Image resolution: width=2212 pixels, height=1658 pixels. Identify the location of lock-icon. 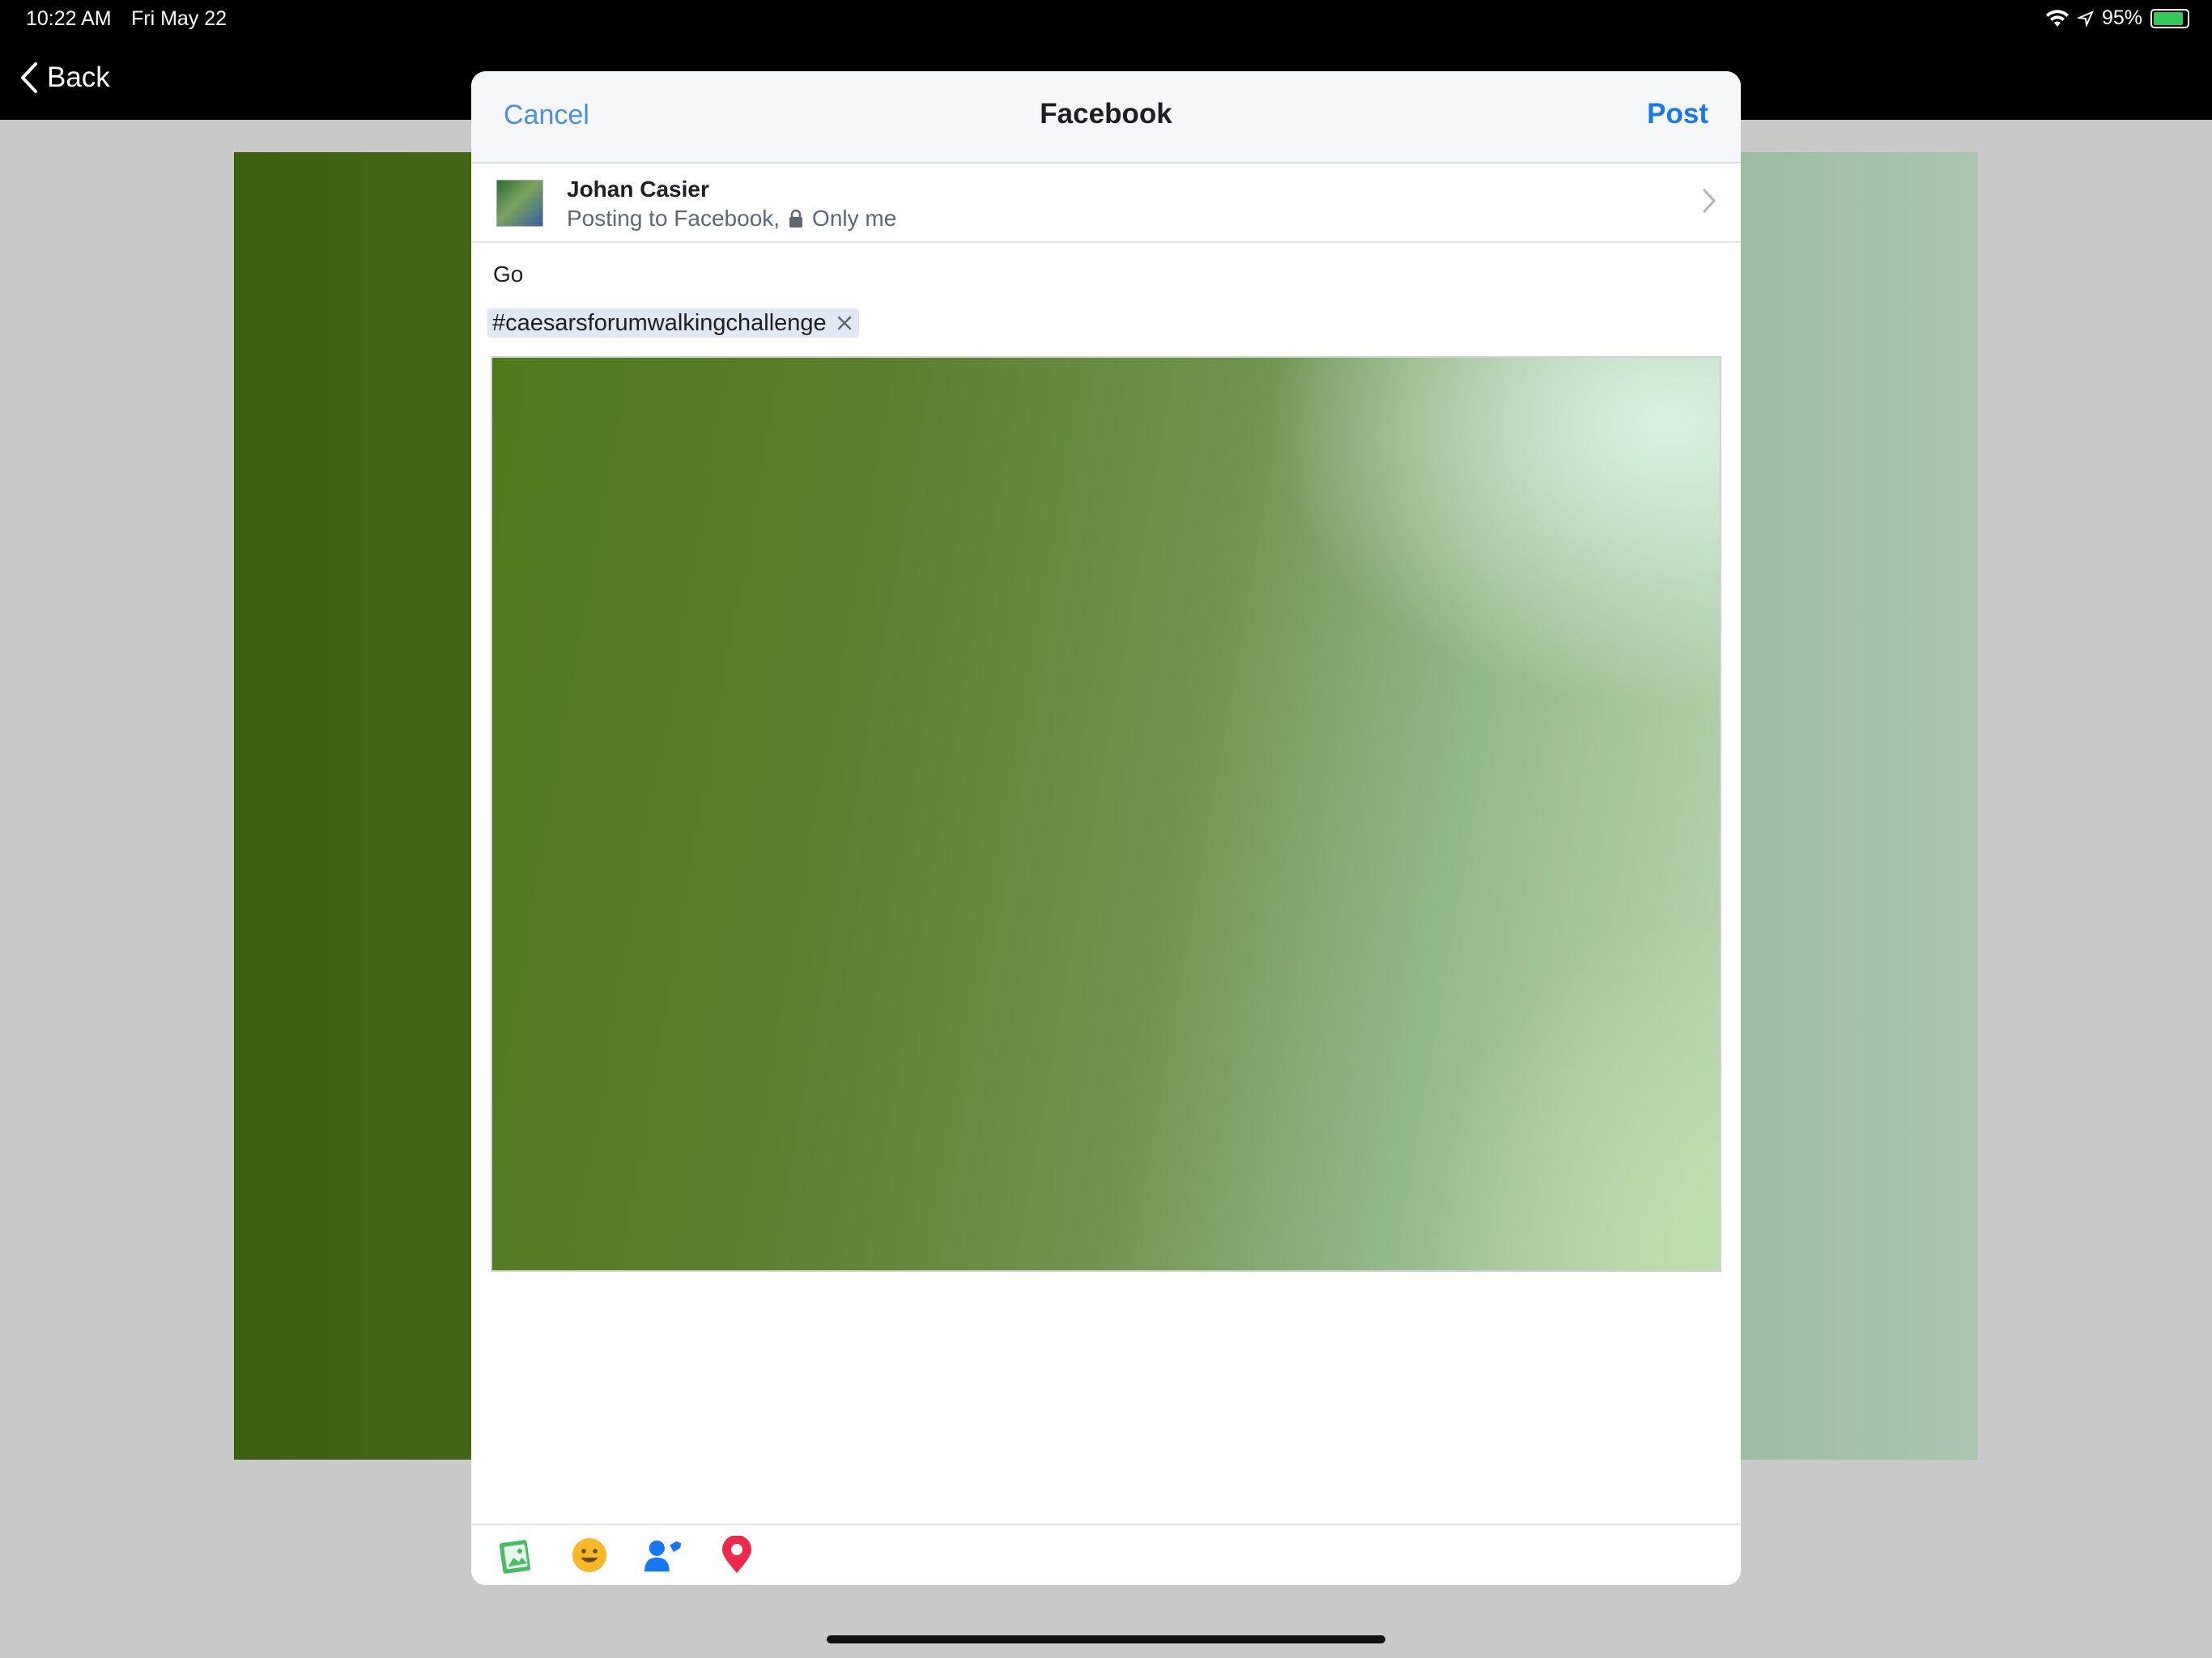
(796, 218).